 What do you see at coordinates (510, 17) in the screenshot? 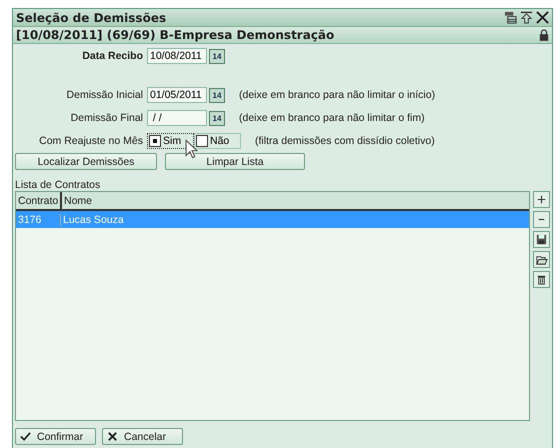
I see `window-stack-icon` at bounding box center [510, 17].